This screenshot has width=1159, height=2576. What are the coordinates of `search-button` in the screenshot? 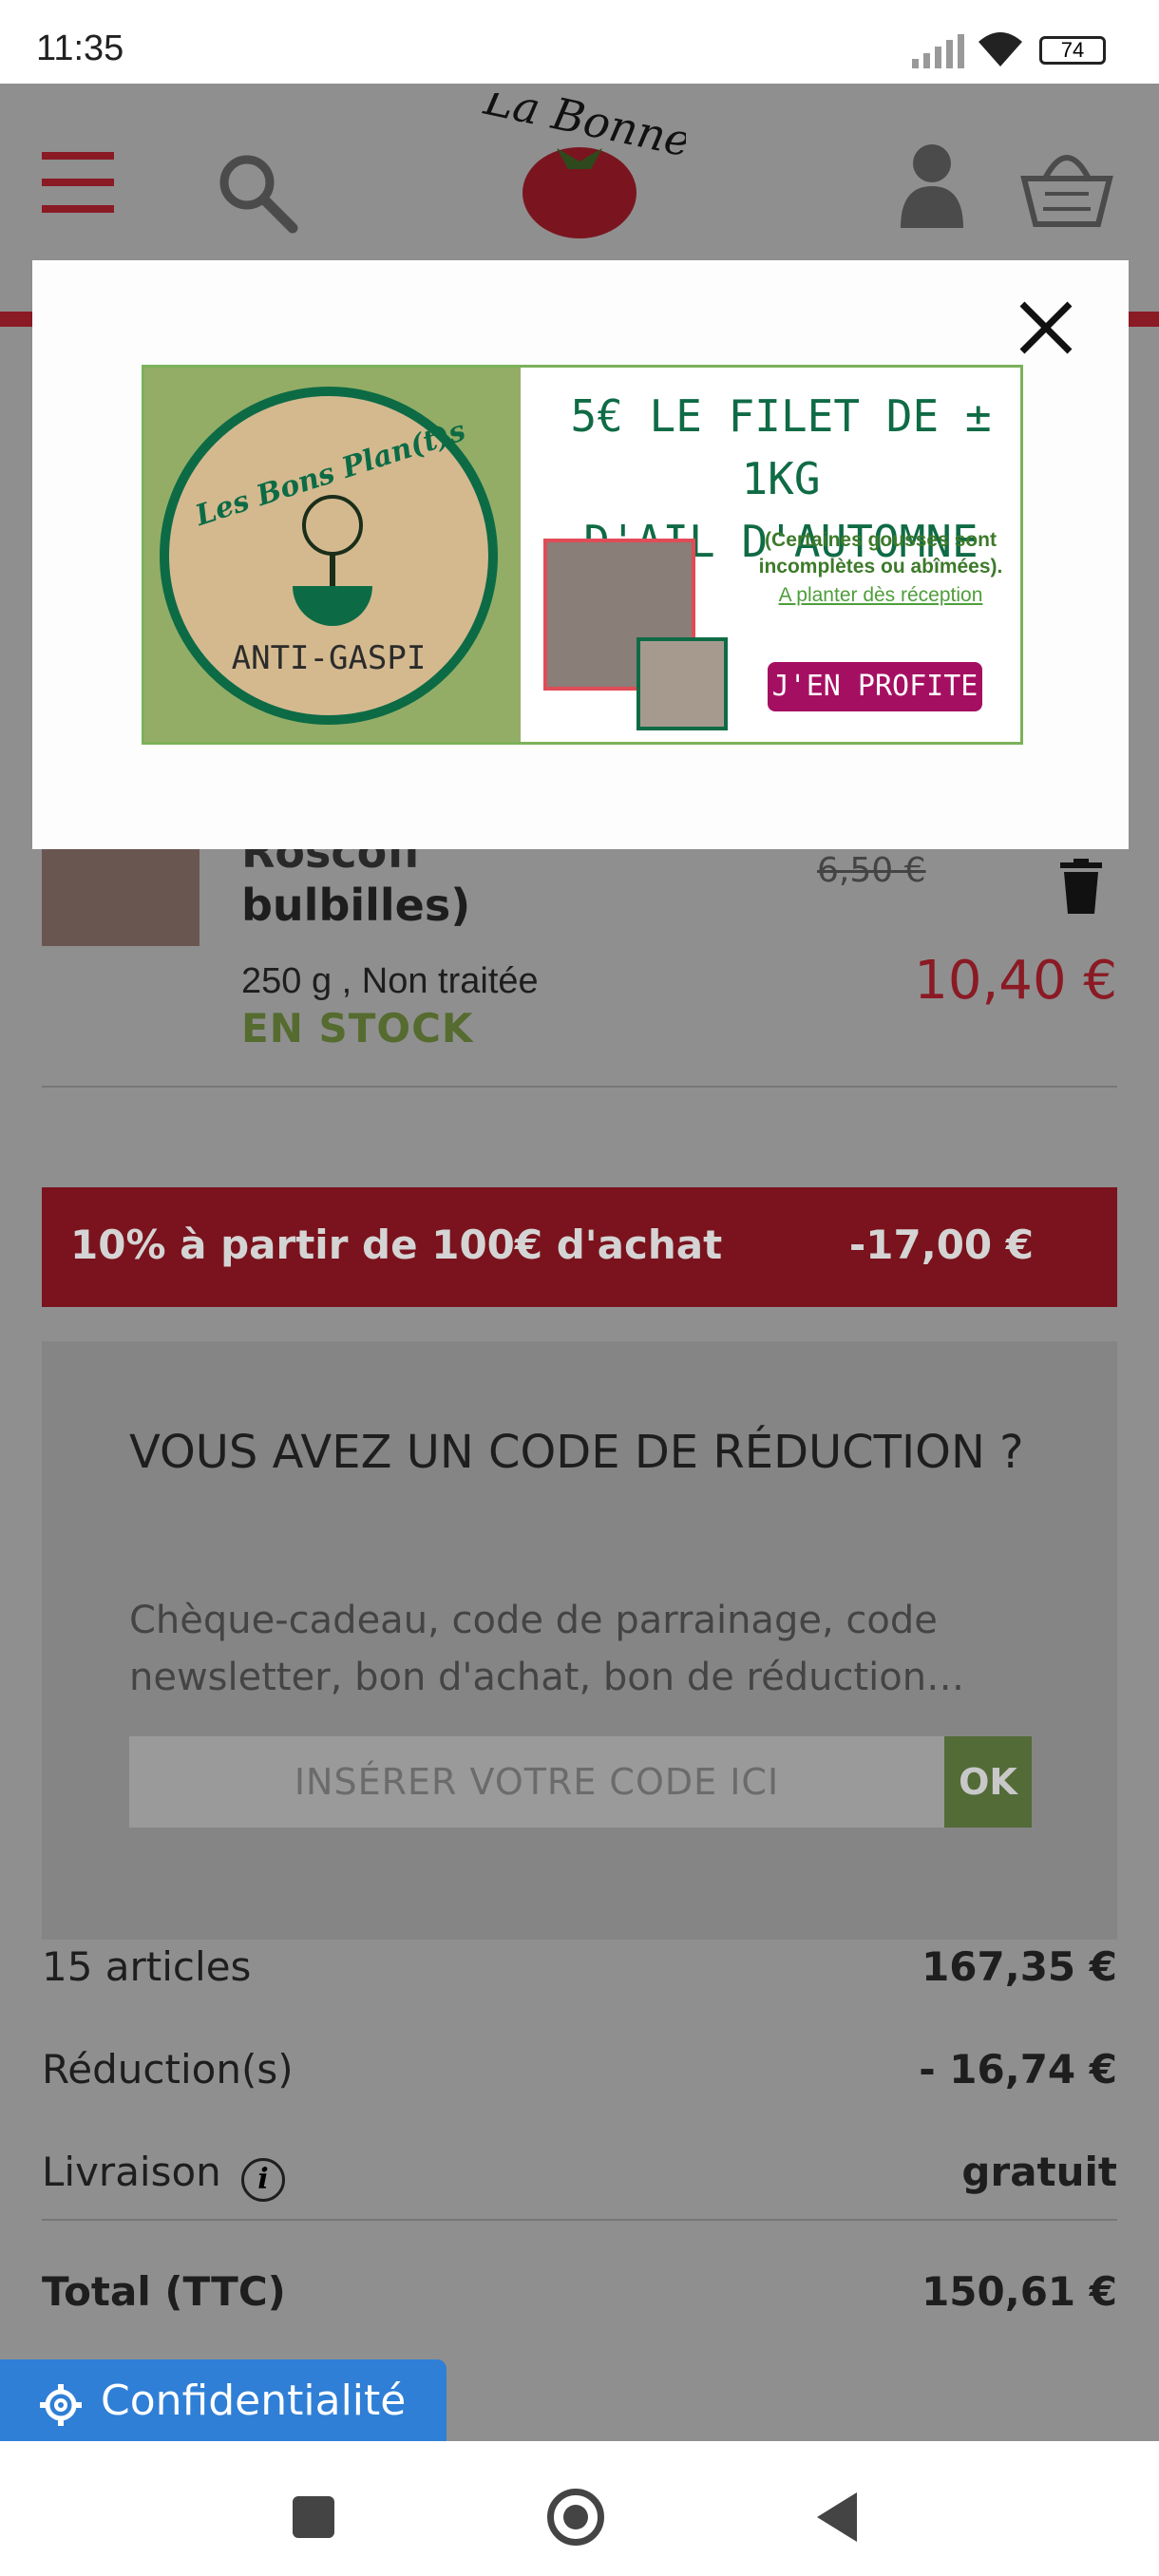 It's located at (256, 192).